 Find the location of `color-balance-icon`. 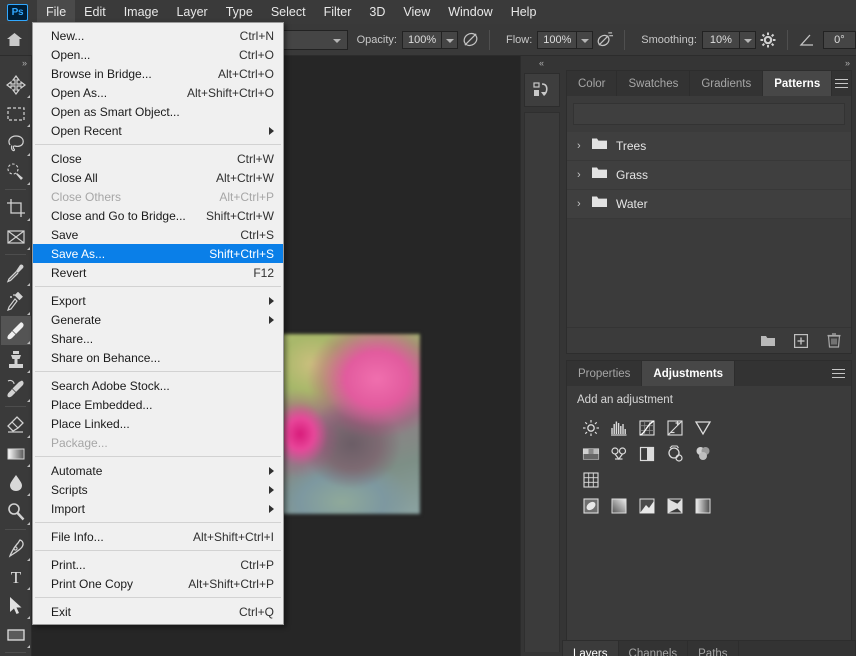

color-balance-icon is located at coordinates (619, 454).